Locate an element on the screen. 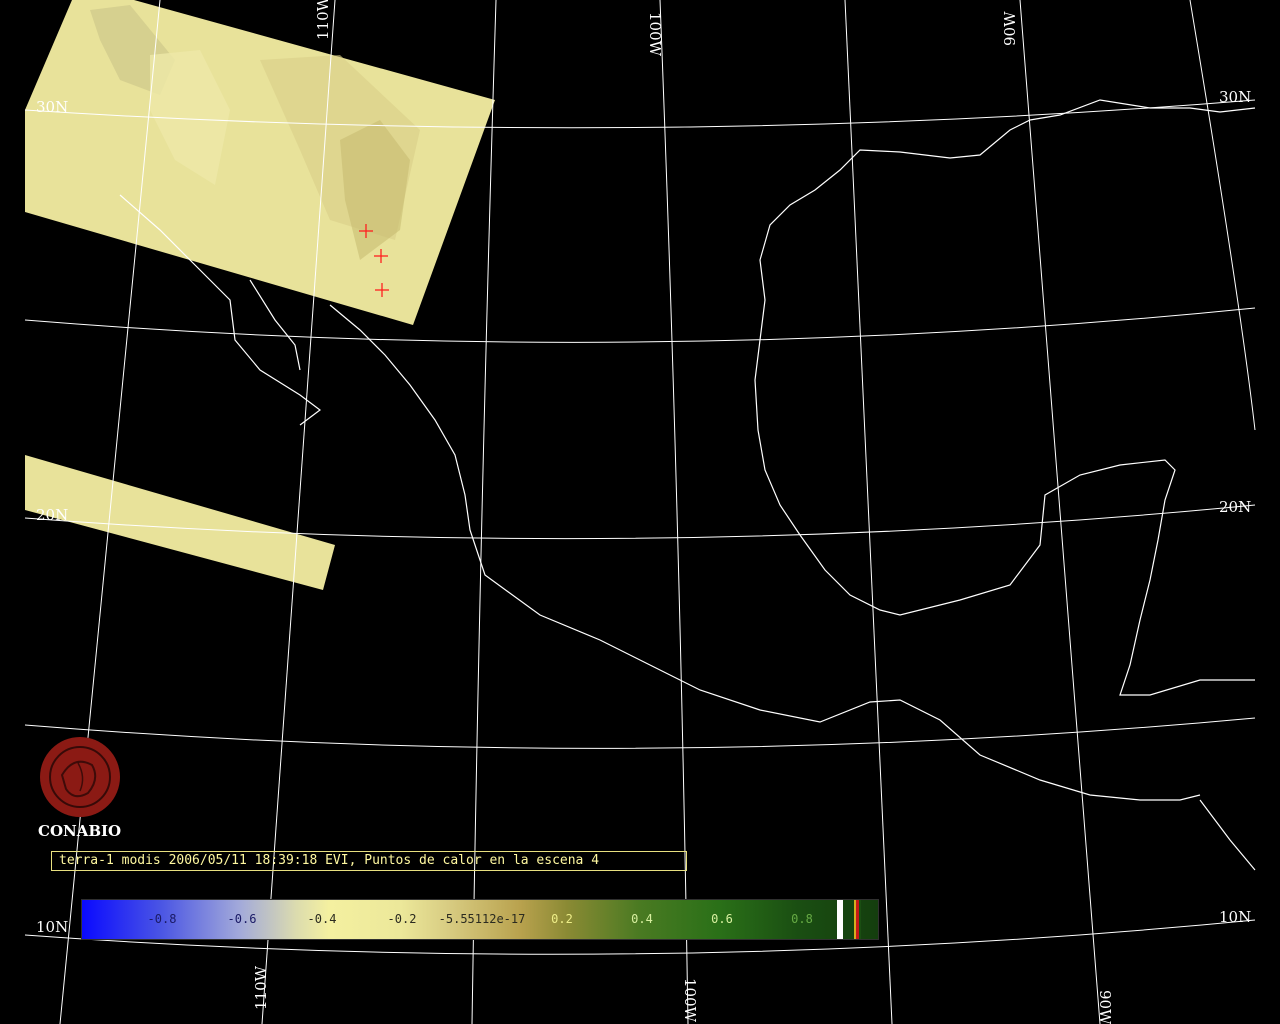  lat-label-right-20n: 20N is located at coordinates (1235, 507).